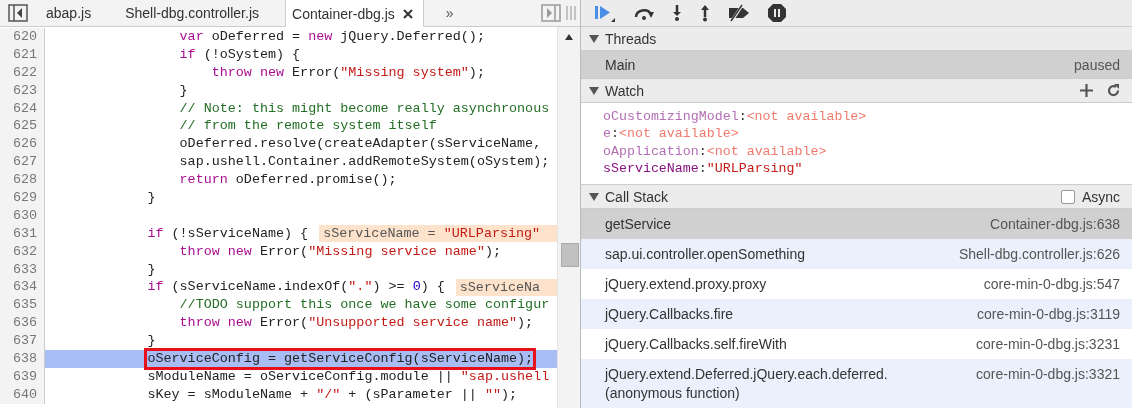  What do you see at coordinates (360, 144) in the screenshot?
I see `code-line: oDeferred.resolve(createAdapter(sServiceName,` at bounding box center [360, 144].